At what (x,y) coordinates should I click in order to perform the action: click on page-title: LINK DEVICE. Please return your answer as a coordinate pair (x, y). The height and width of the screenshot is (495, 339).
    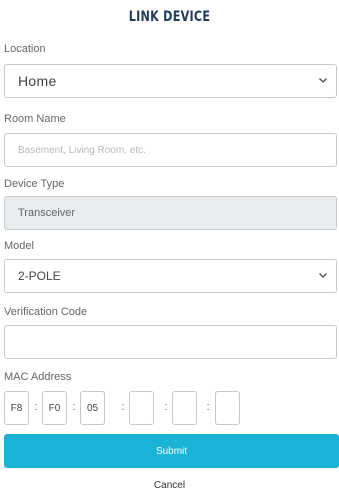
    Looking at the image, I should click on (169, 17).